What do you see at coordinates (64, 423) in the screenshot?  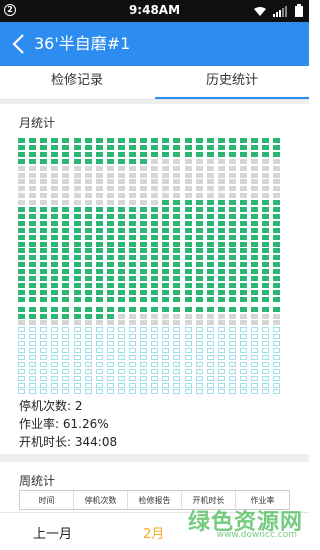 I see `stat-operating-rate: 作业率: 61.26%` at bounding box center [64, 423].